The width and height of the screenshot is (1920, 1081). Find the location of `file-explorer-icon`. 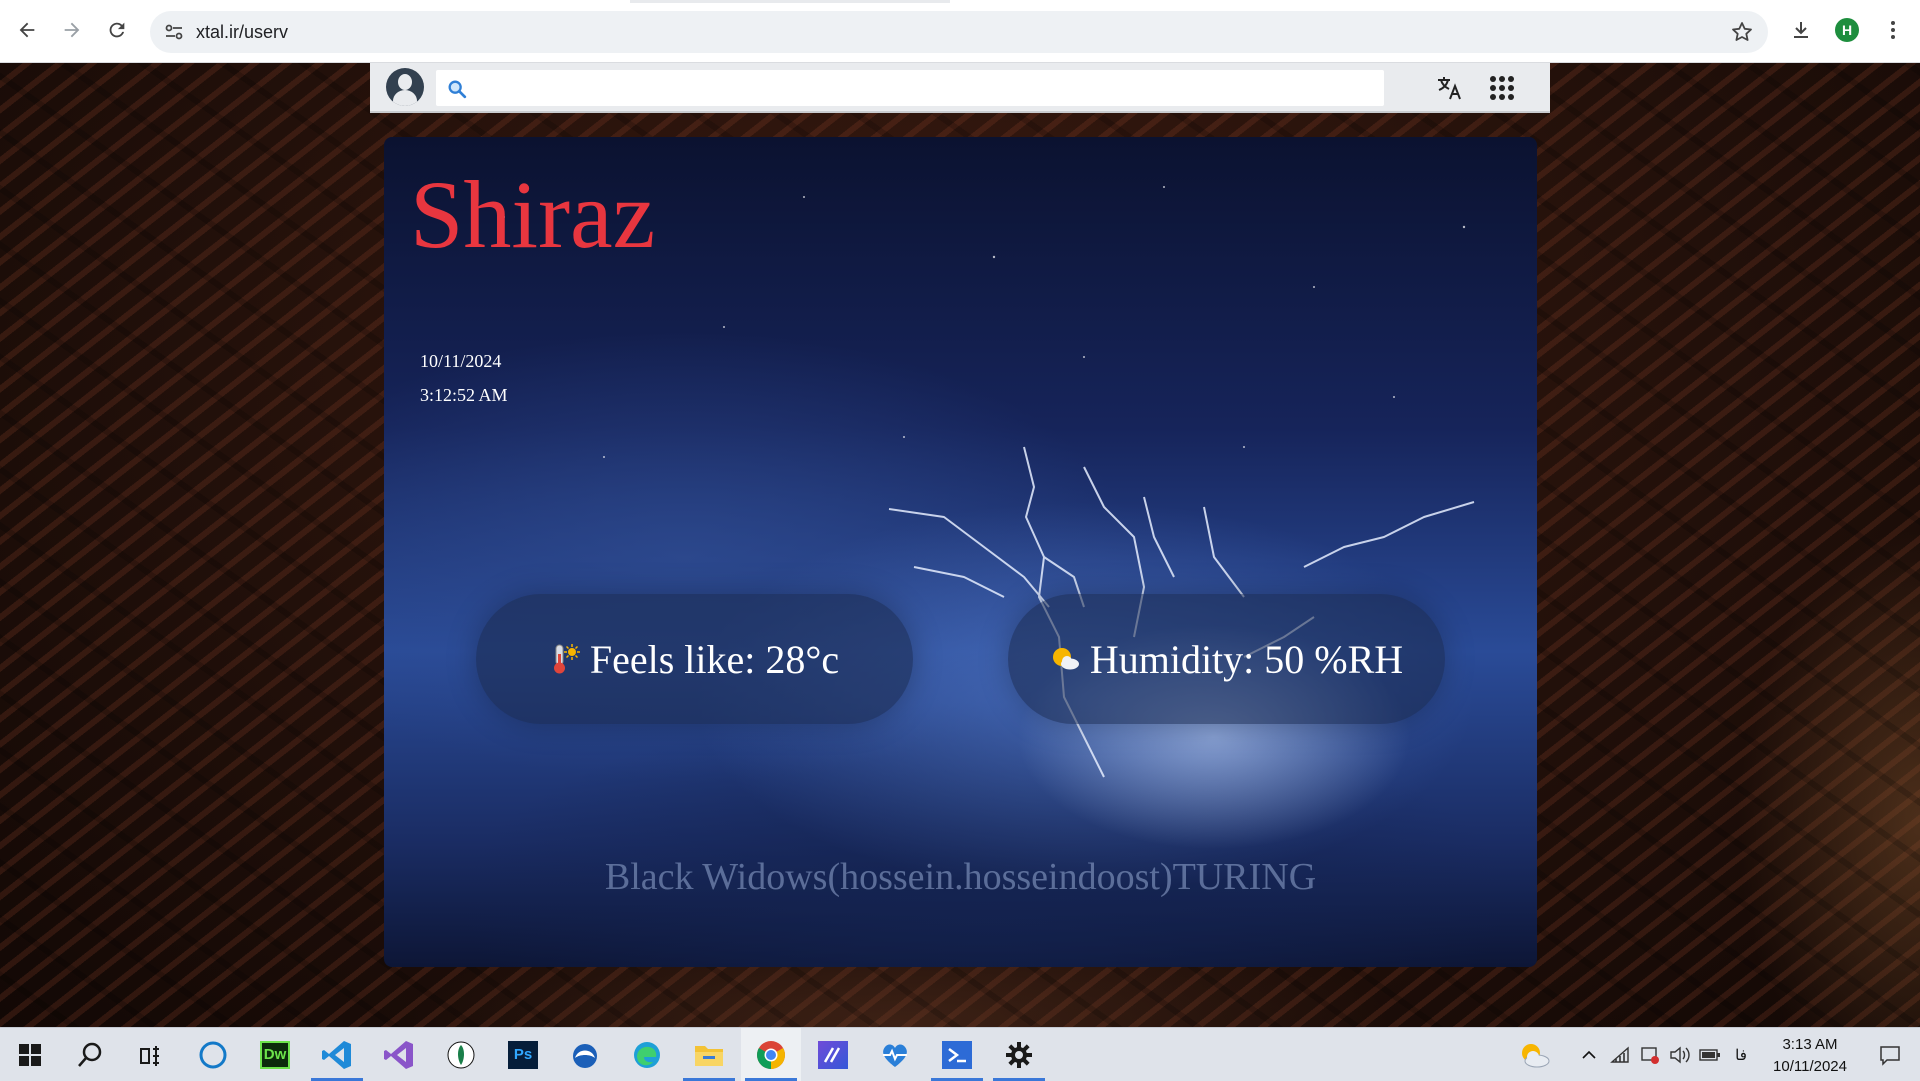

file-explorer-icon is located at coordinates (709, 1055).